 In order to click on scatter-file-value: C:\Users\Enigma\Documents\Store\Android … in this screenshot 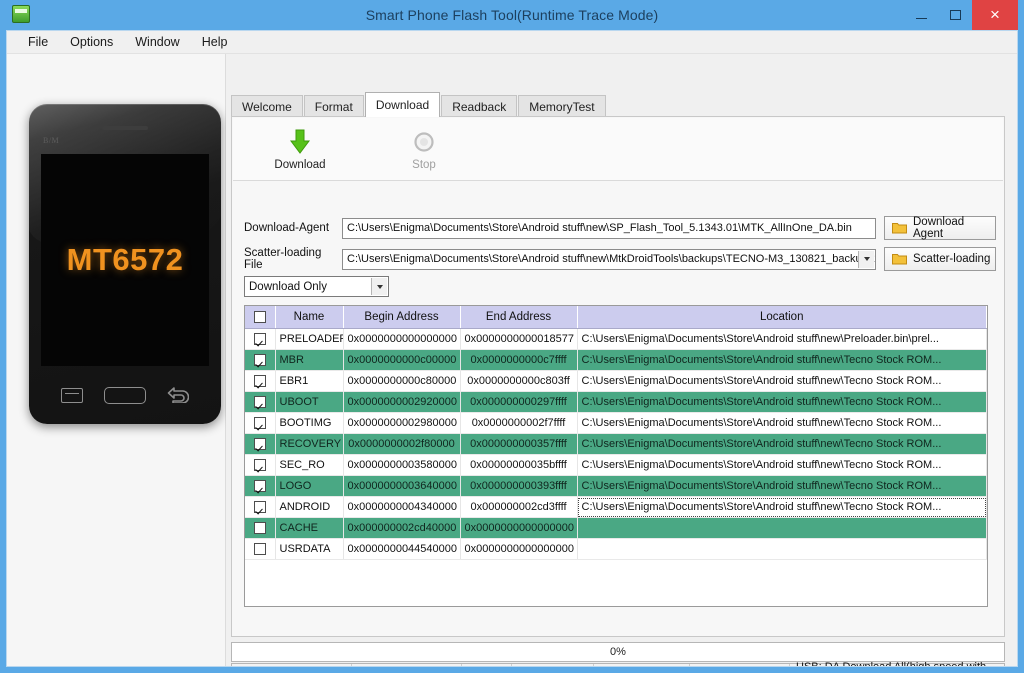, I will do `click(611, 259)`.